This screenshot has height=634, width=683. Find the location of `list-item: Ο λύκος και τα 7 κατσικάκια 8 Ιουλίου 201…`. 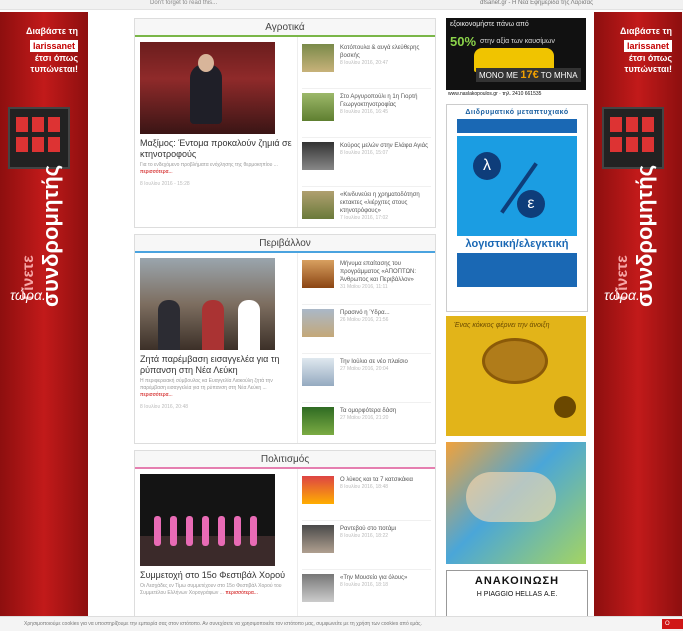

list-item: Ο λύκος και τα 7 κατσικάκια 8 Ιουλίου 201… is located at coordinates (366, 496).